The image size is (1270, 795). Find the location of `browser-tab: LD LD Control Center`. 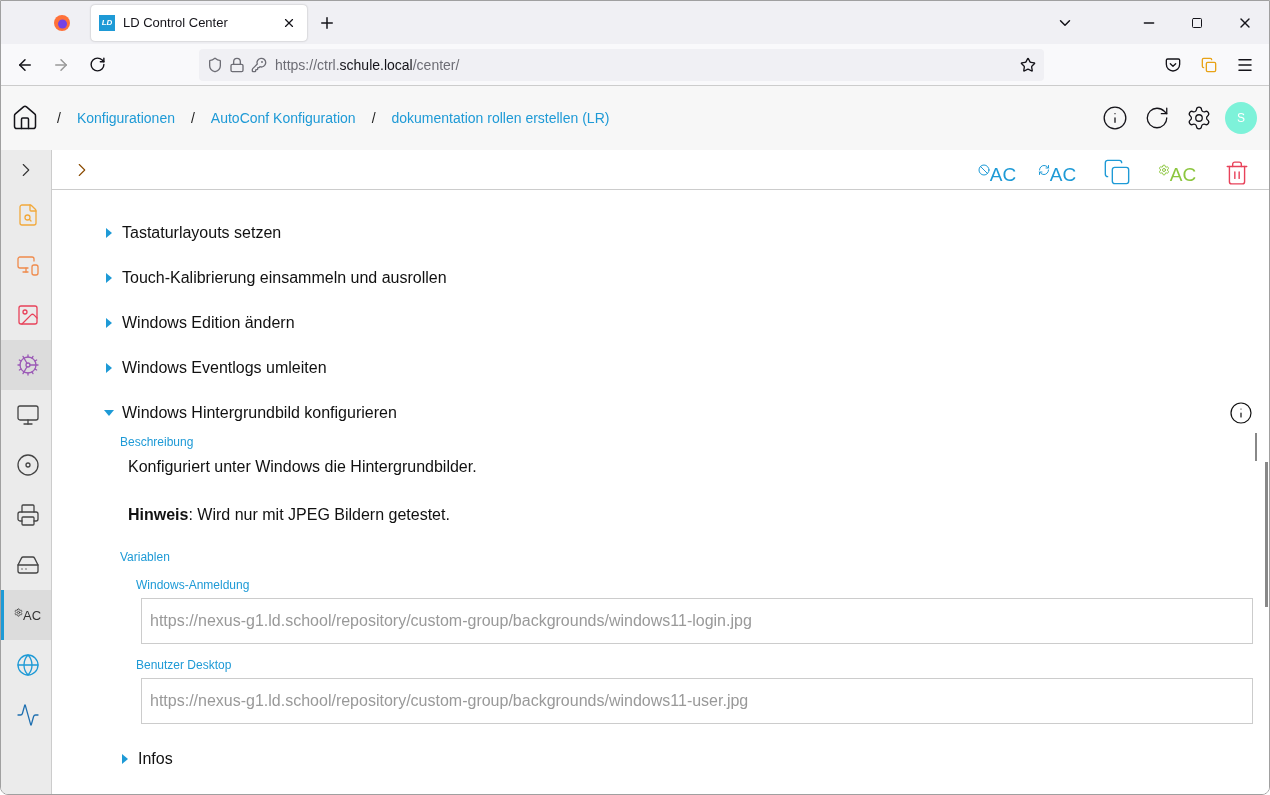

browser-tab: LD LD Control Center is located at coordinates (199, 22).